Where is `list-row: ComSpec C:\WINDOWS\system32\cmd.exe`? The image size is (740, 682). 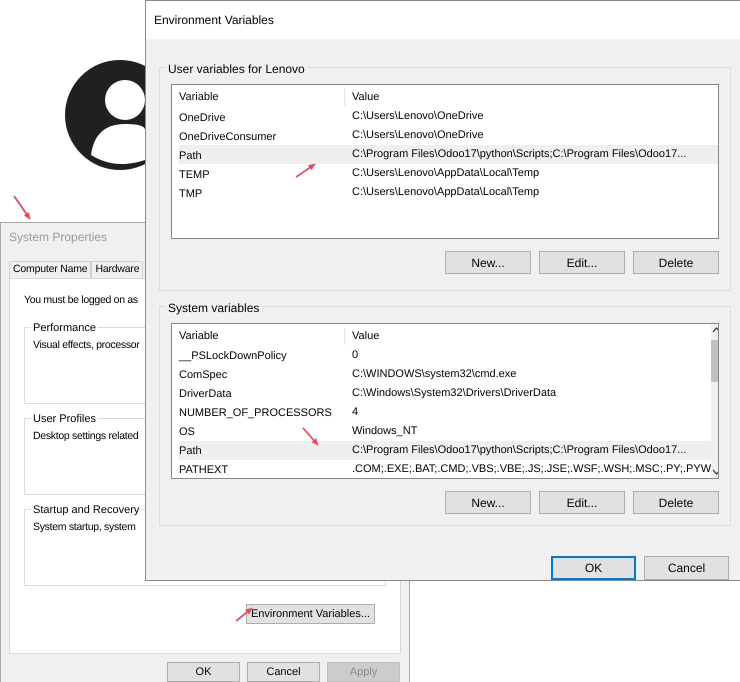 list-row: ComSpec C:\WINDOWS\system32\cmd.exe is located at coordinates (445, 374).